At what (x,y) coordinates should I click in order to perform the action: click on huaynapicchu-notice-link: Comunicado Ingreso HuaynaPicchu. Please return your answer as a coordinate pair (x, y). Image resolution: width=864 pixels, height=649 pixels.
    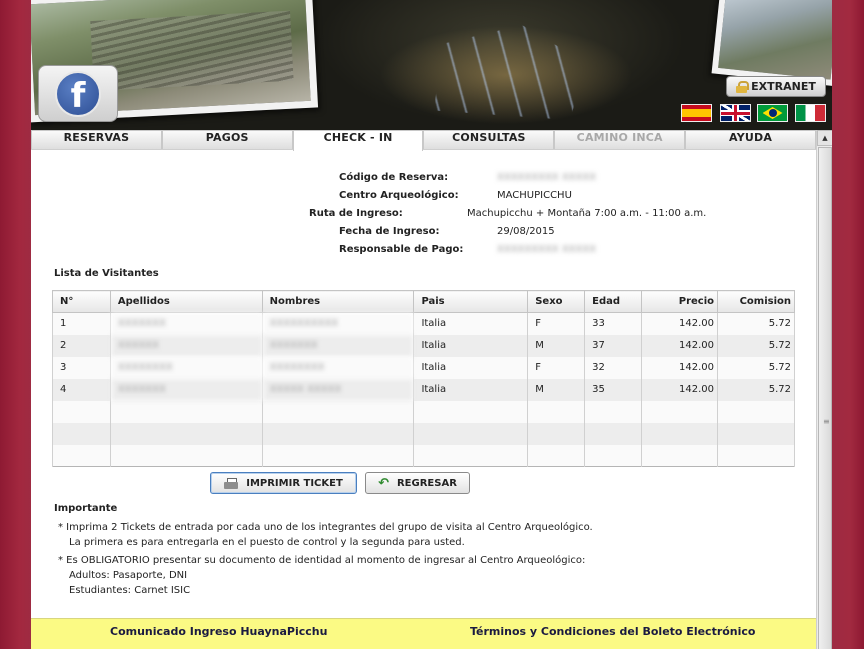
    Looking at the image, I should click on (218, 631).